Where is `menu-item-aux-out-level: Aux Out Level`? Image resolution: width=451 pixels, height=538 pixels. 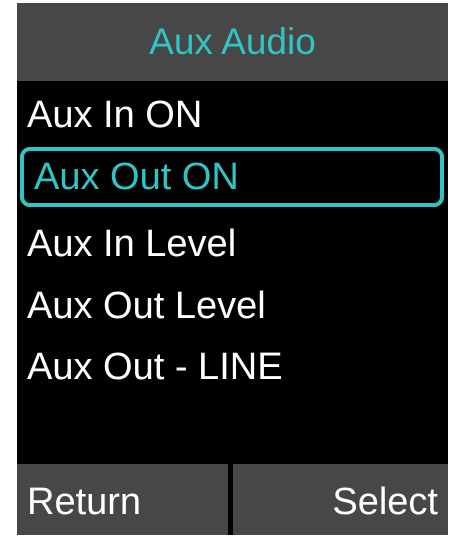 menu-item-aux-out-level: Aux Out Level is located at coordinates (232, 306).